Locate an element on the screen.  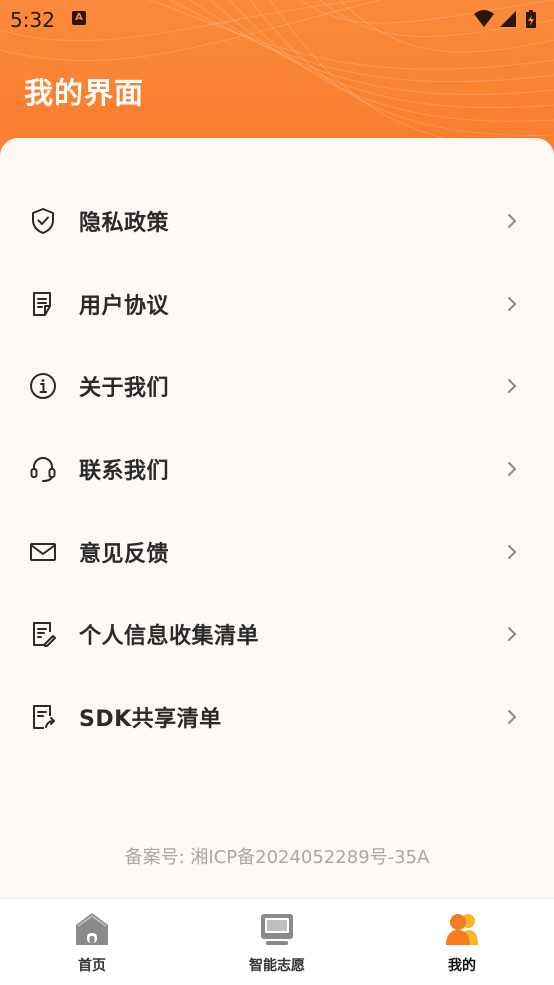
menu-item-personal-info-list: 个人信息收集清单 is located at coordinates (277, 634).